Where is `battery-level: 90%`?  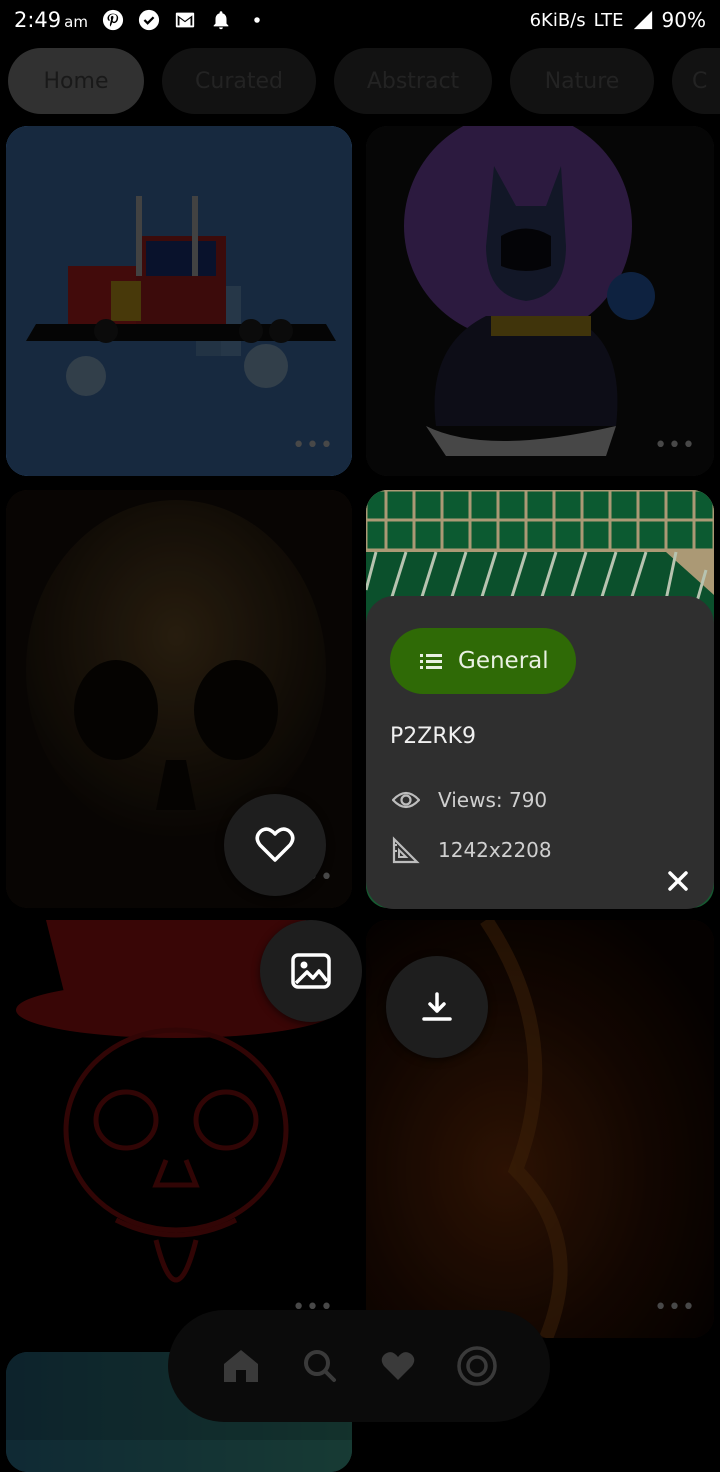
battery-level: 90% is located at coordinates (683, 20).